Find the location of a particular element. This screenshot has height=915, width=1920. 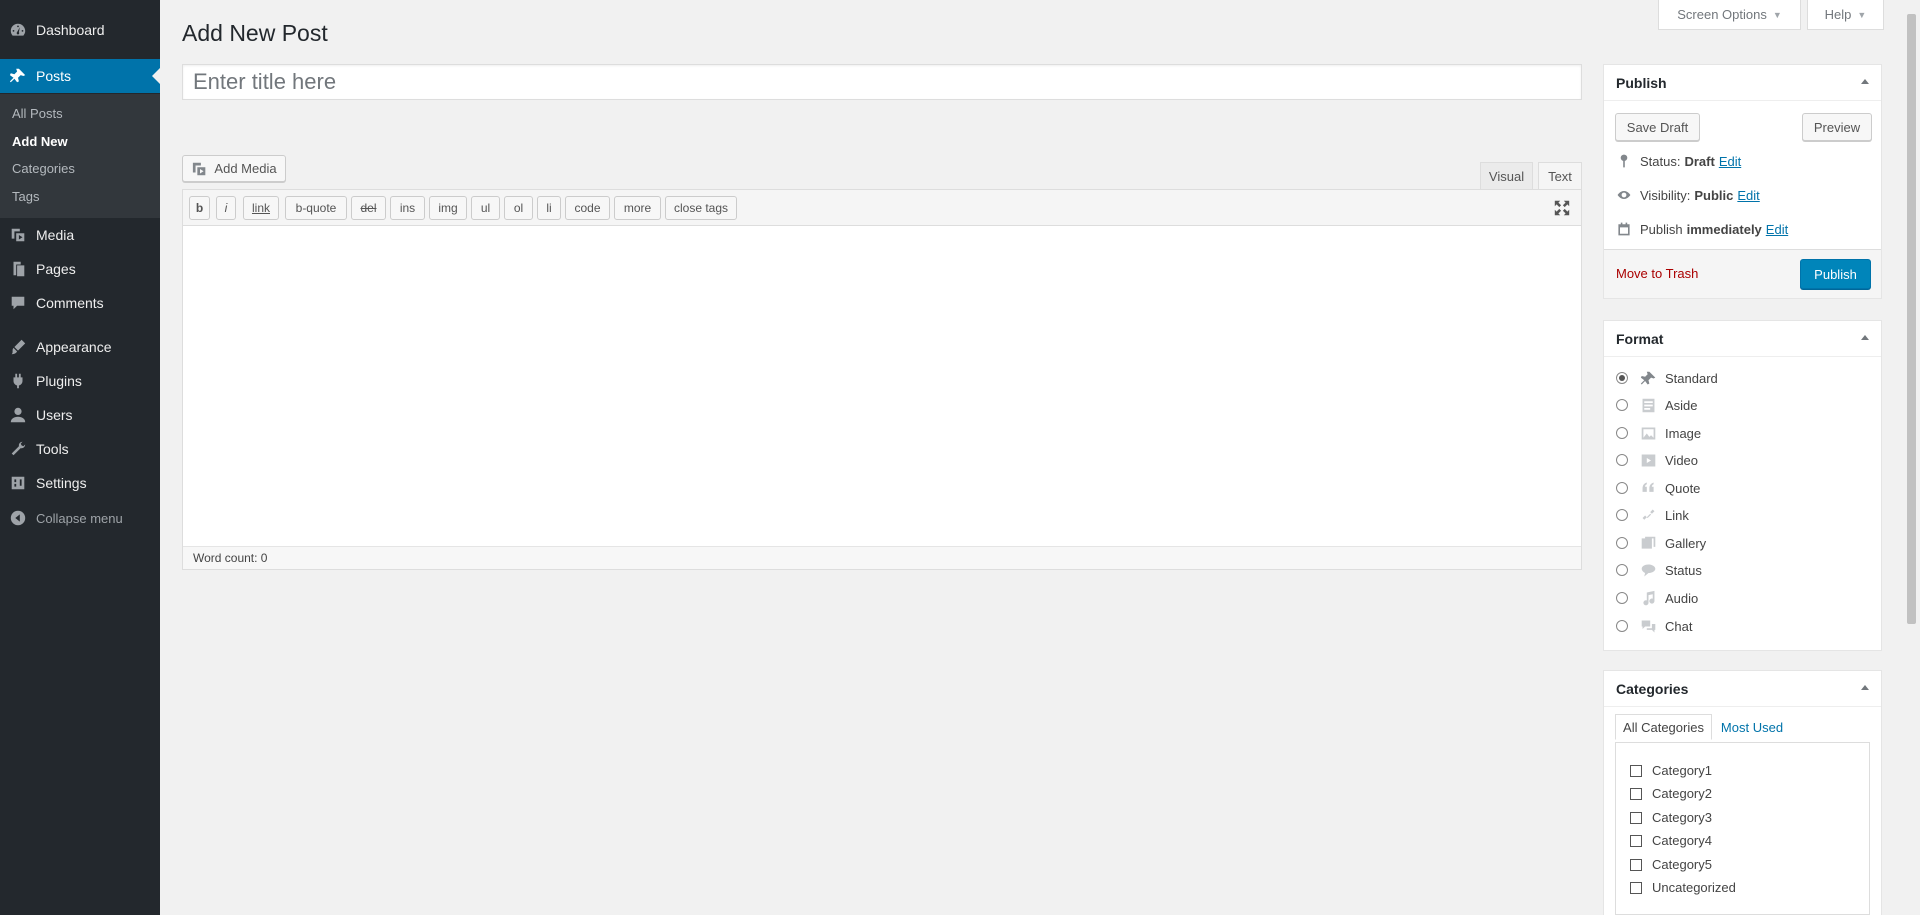

status-label: Status: is located at coordinates (1660, 161).